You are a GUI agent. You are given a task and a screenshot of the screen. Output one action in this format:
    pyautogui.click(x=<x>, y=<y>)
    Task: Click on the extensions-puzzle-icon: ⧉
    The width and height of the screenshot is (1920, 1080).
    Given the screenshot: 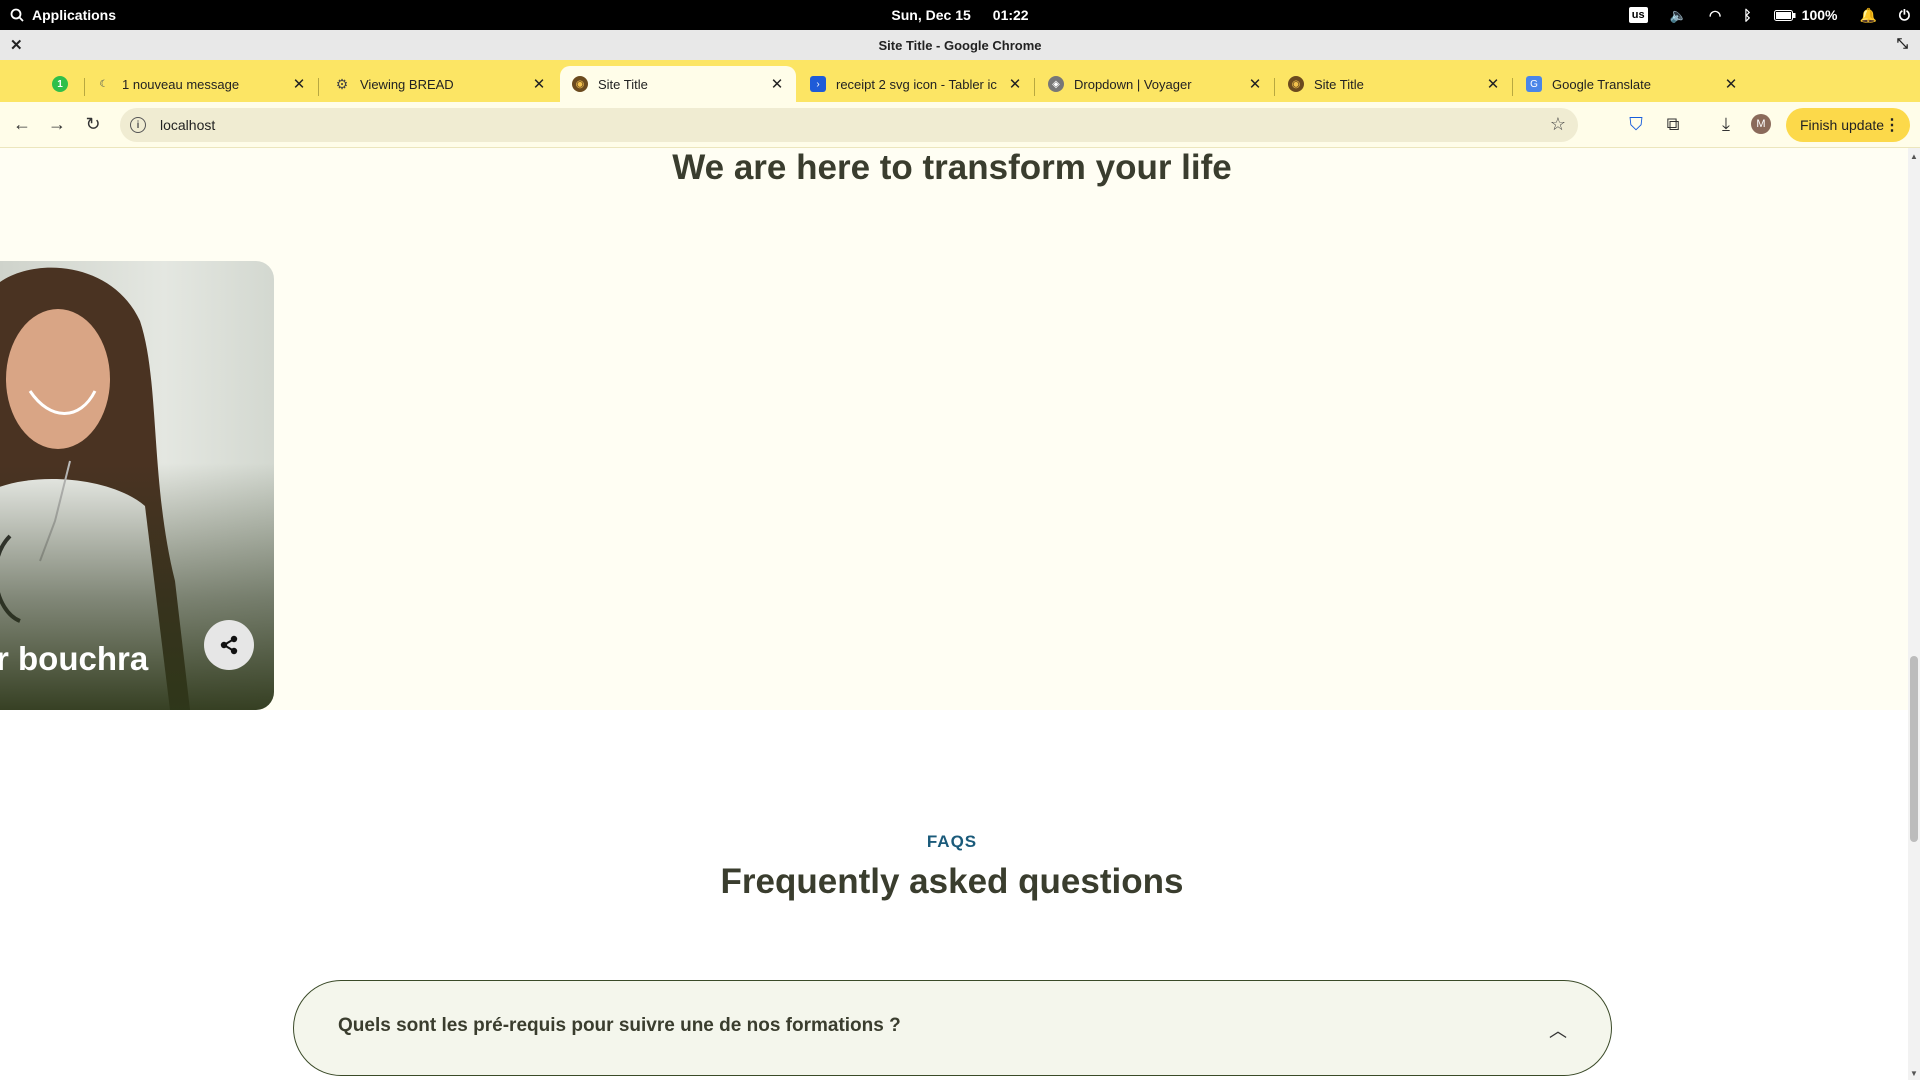 What is the action you would take?
    pyautogui.click(x=1673, y=124)
    